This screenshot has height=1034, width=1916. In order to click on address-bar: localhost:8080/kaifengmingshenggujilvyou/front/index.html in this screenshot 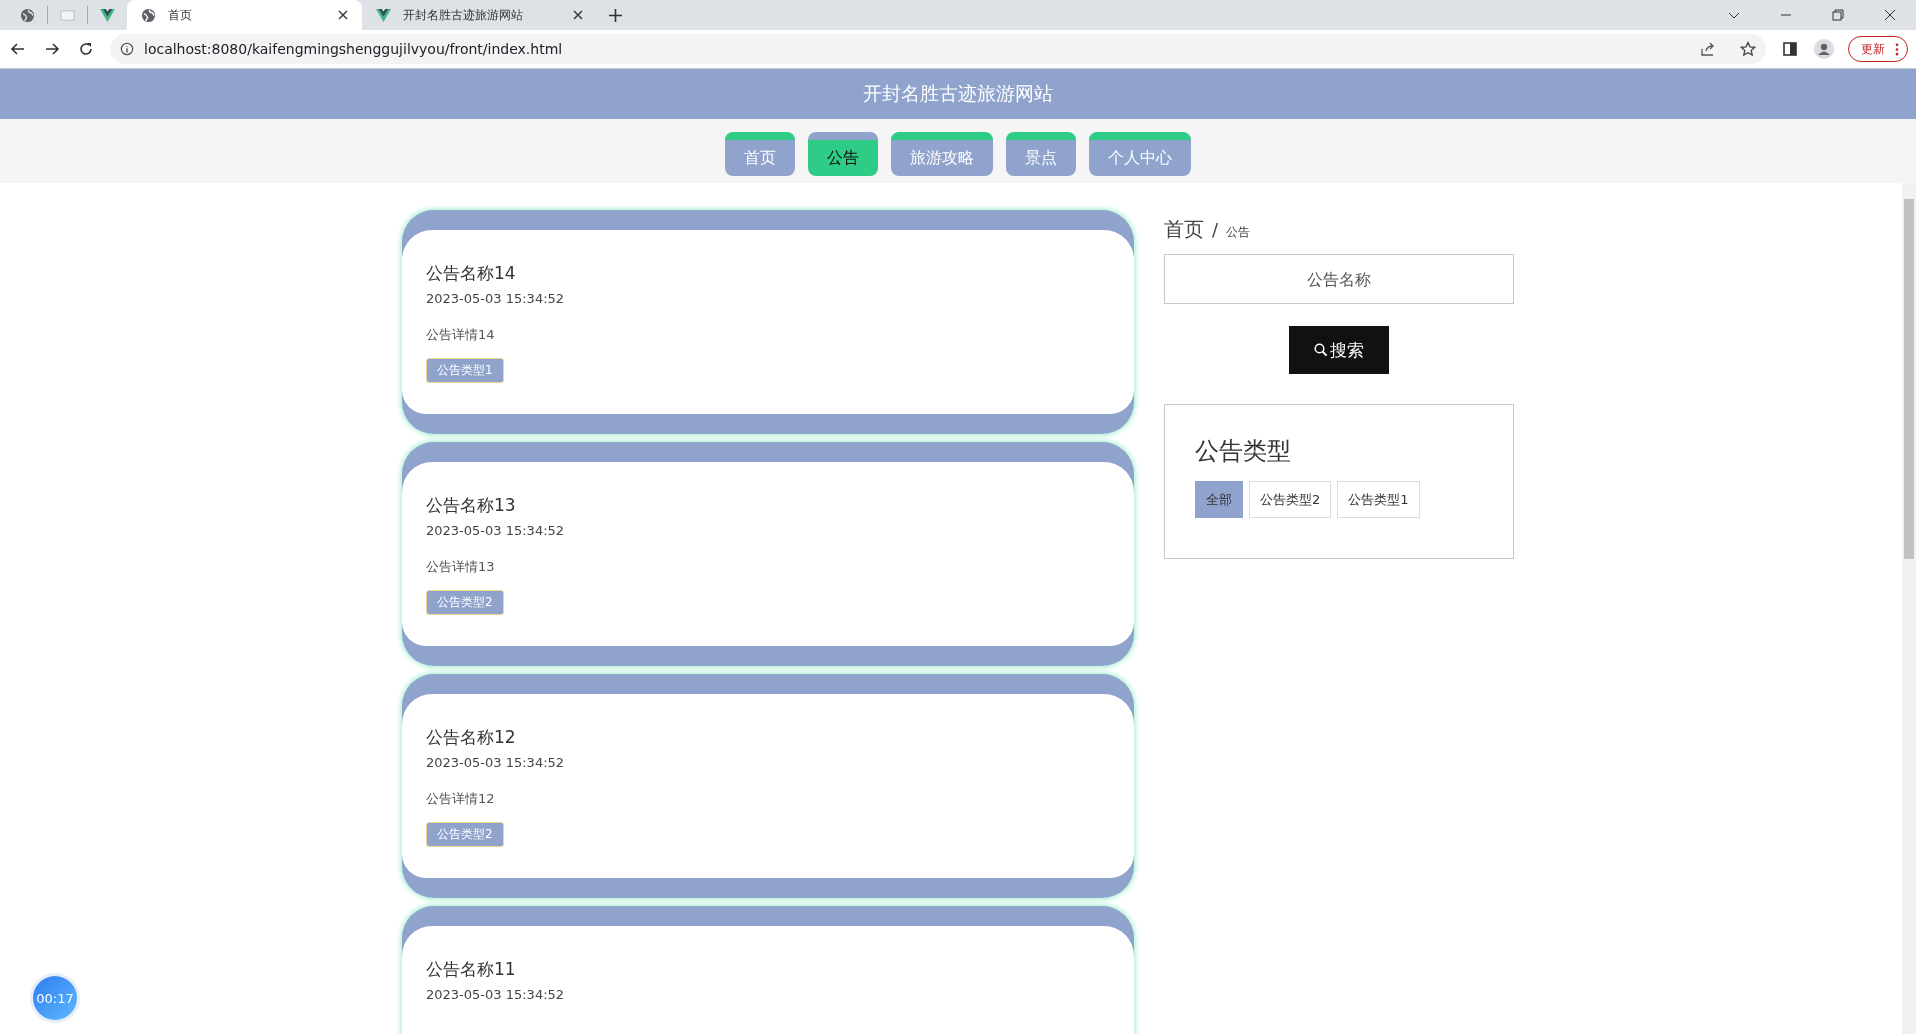, I will do `click(938, 49)`.